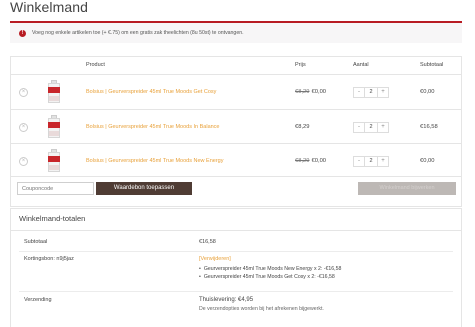 The height and width of the screenshot is (327, 475). What do you see at coordinates (22, 33) in the screenshot?
I see `exclamation-icon: !` at bounding box center [22, 33].